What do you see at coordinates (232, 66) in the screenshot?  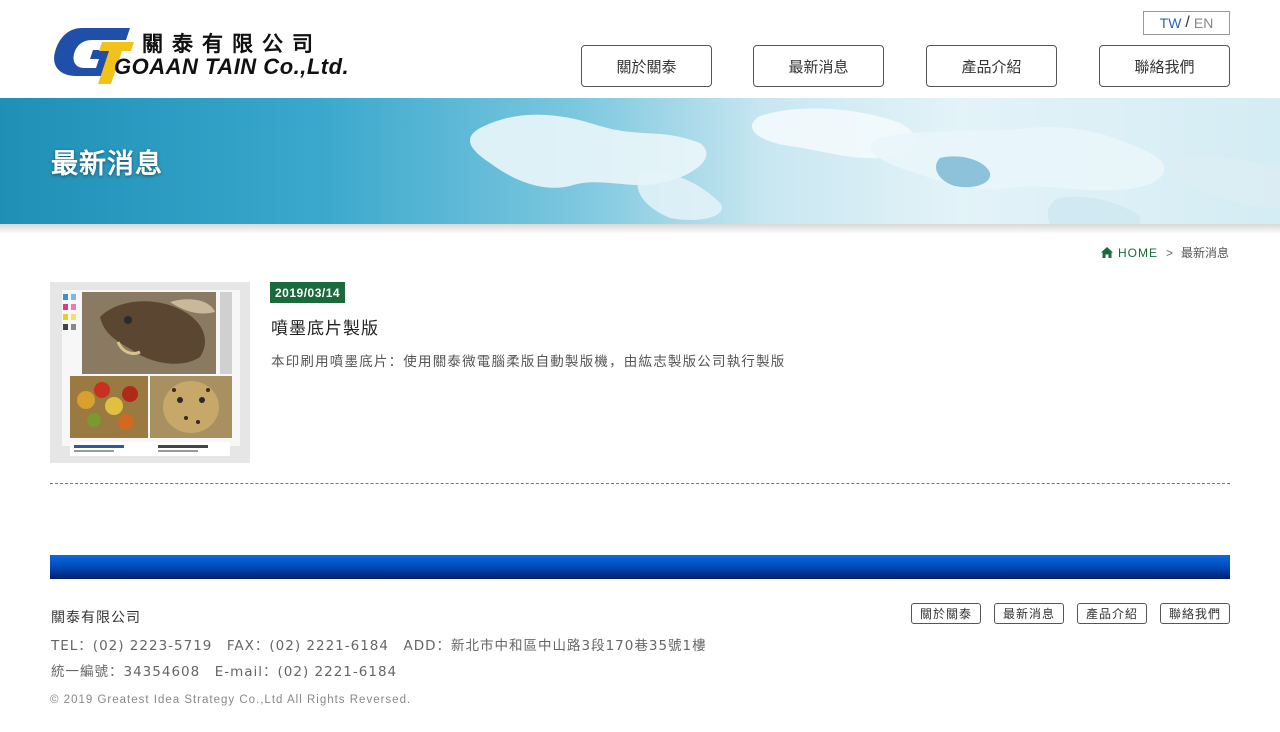 I see `brand-name-en: GOAAN TAIN Co.,Ltd.` at bounding box center [232, 66].